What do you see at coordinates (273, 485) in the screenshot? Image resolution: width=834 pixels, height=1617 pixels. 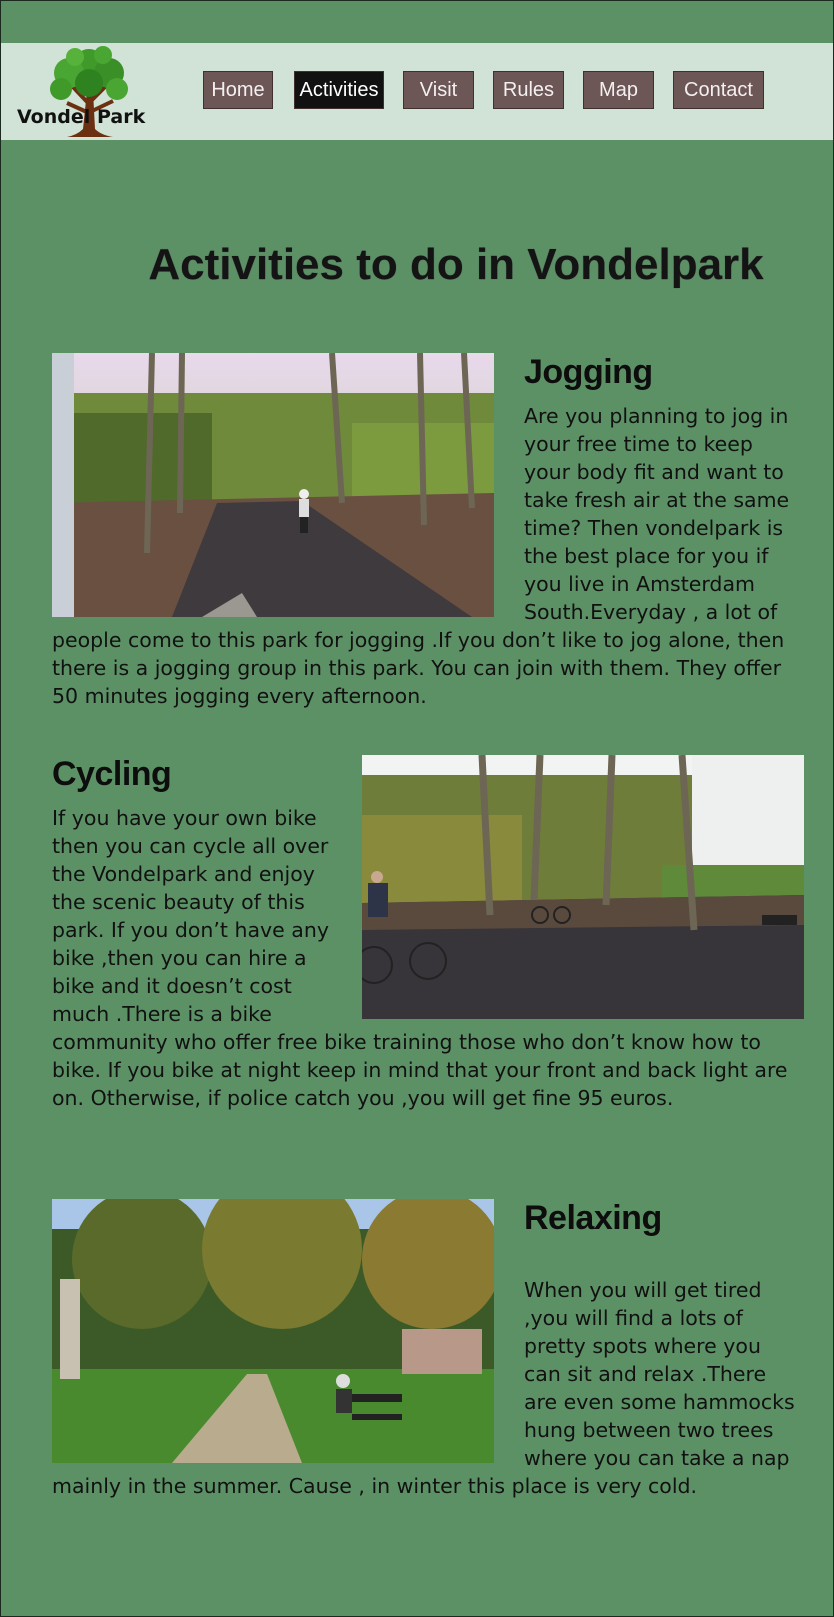 I see `jogging-photo` at bounding box center [273, 485].